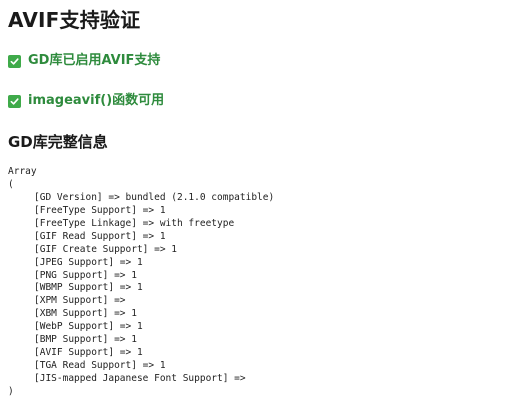 This screenshot has height=400, width=524. I want to click on check-label: GD库已启用AVIF支持, so click(94, 60).